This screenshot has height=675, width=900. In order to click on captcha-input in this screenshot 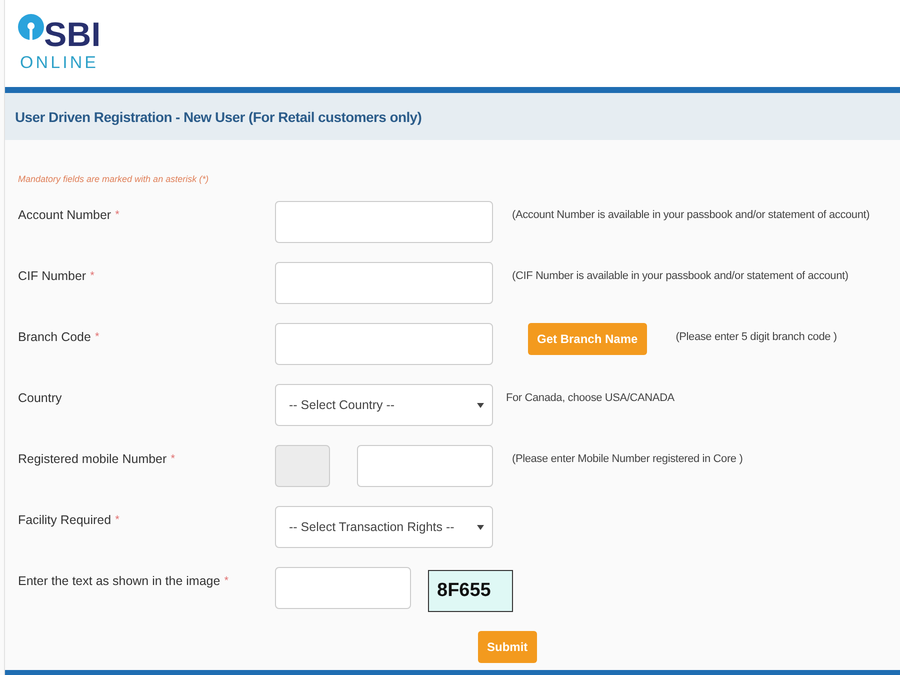, I will do `click(343, 588)`.